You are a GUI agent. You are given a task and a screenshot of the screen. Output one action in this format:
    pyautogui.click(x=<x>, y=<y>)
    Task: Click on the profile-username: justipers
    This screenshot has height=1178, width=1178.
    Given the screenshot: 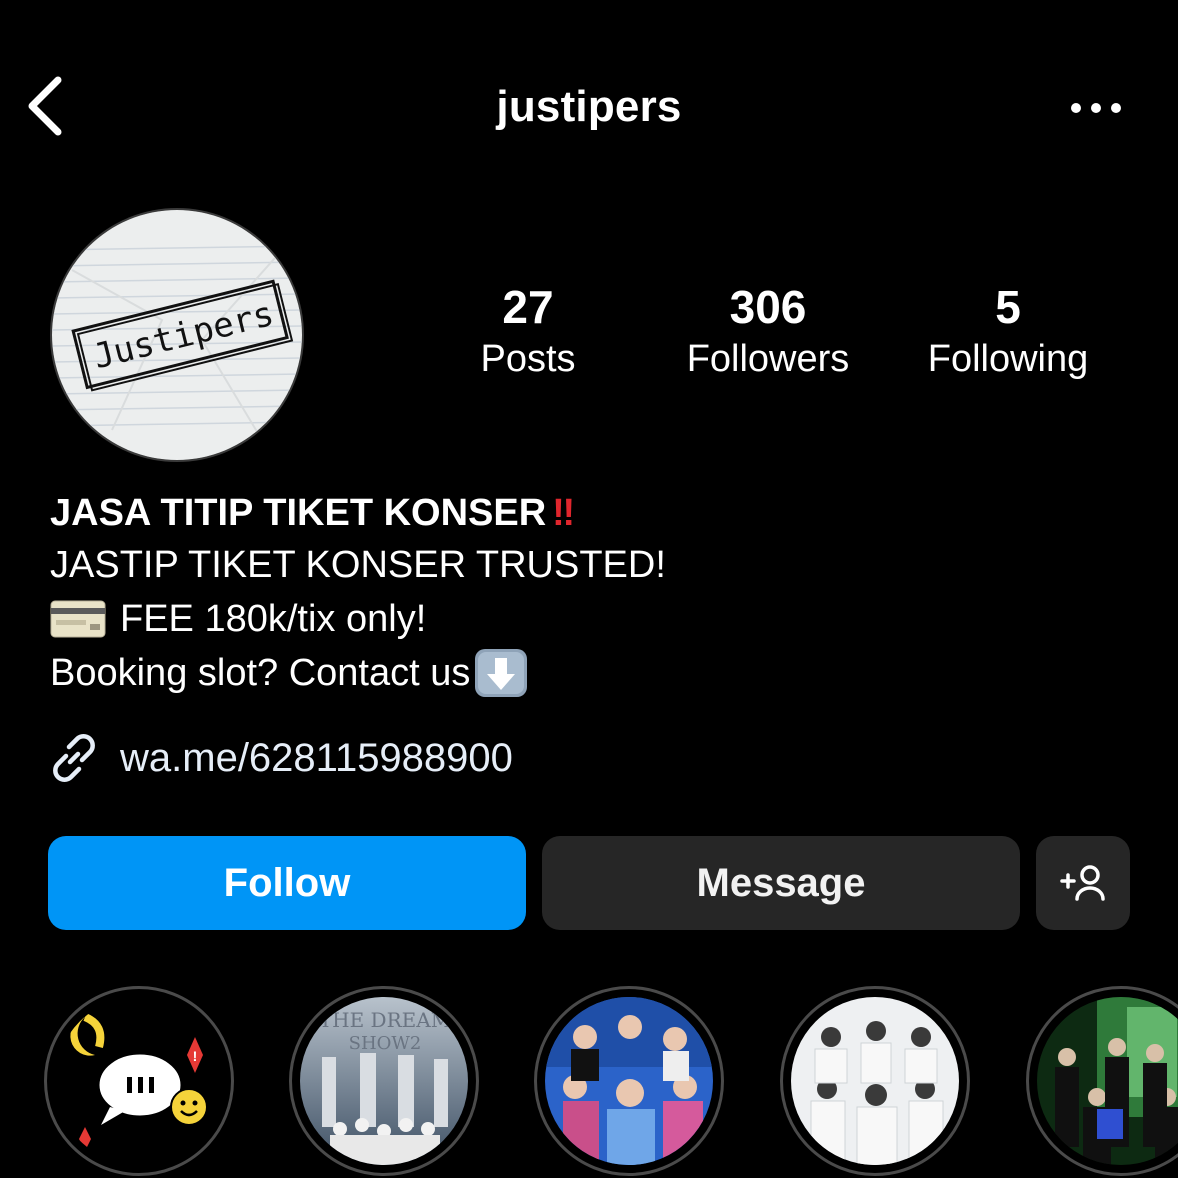 What is the action you would take?
    pyautogui.click(x=589, y=106)
    